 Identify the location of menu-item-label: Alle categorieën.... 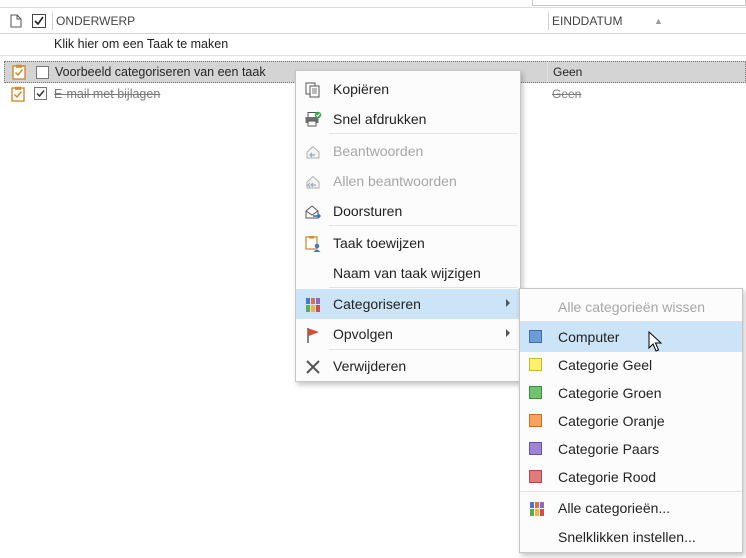
(614, 508).